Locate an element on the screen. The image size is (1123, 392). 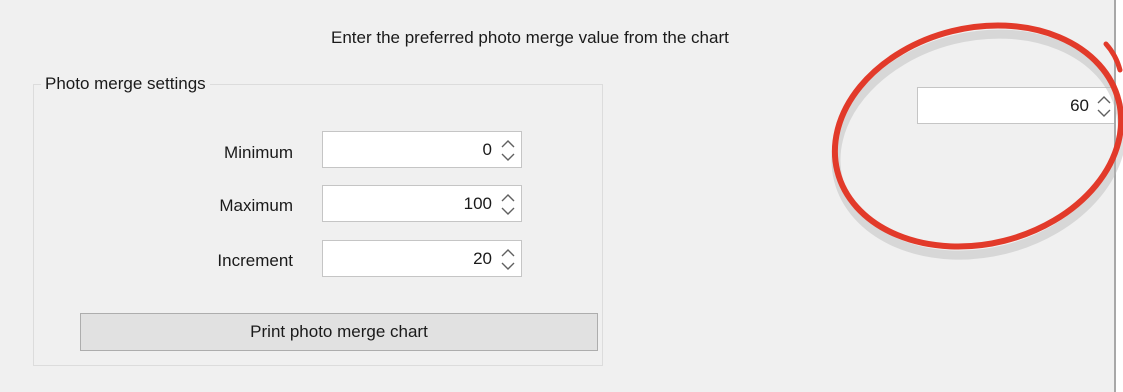
maximum-label: Maximum is located at coordinates (256, 205).